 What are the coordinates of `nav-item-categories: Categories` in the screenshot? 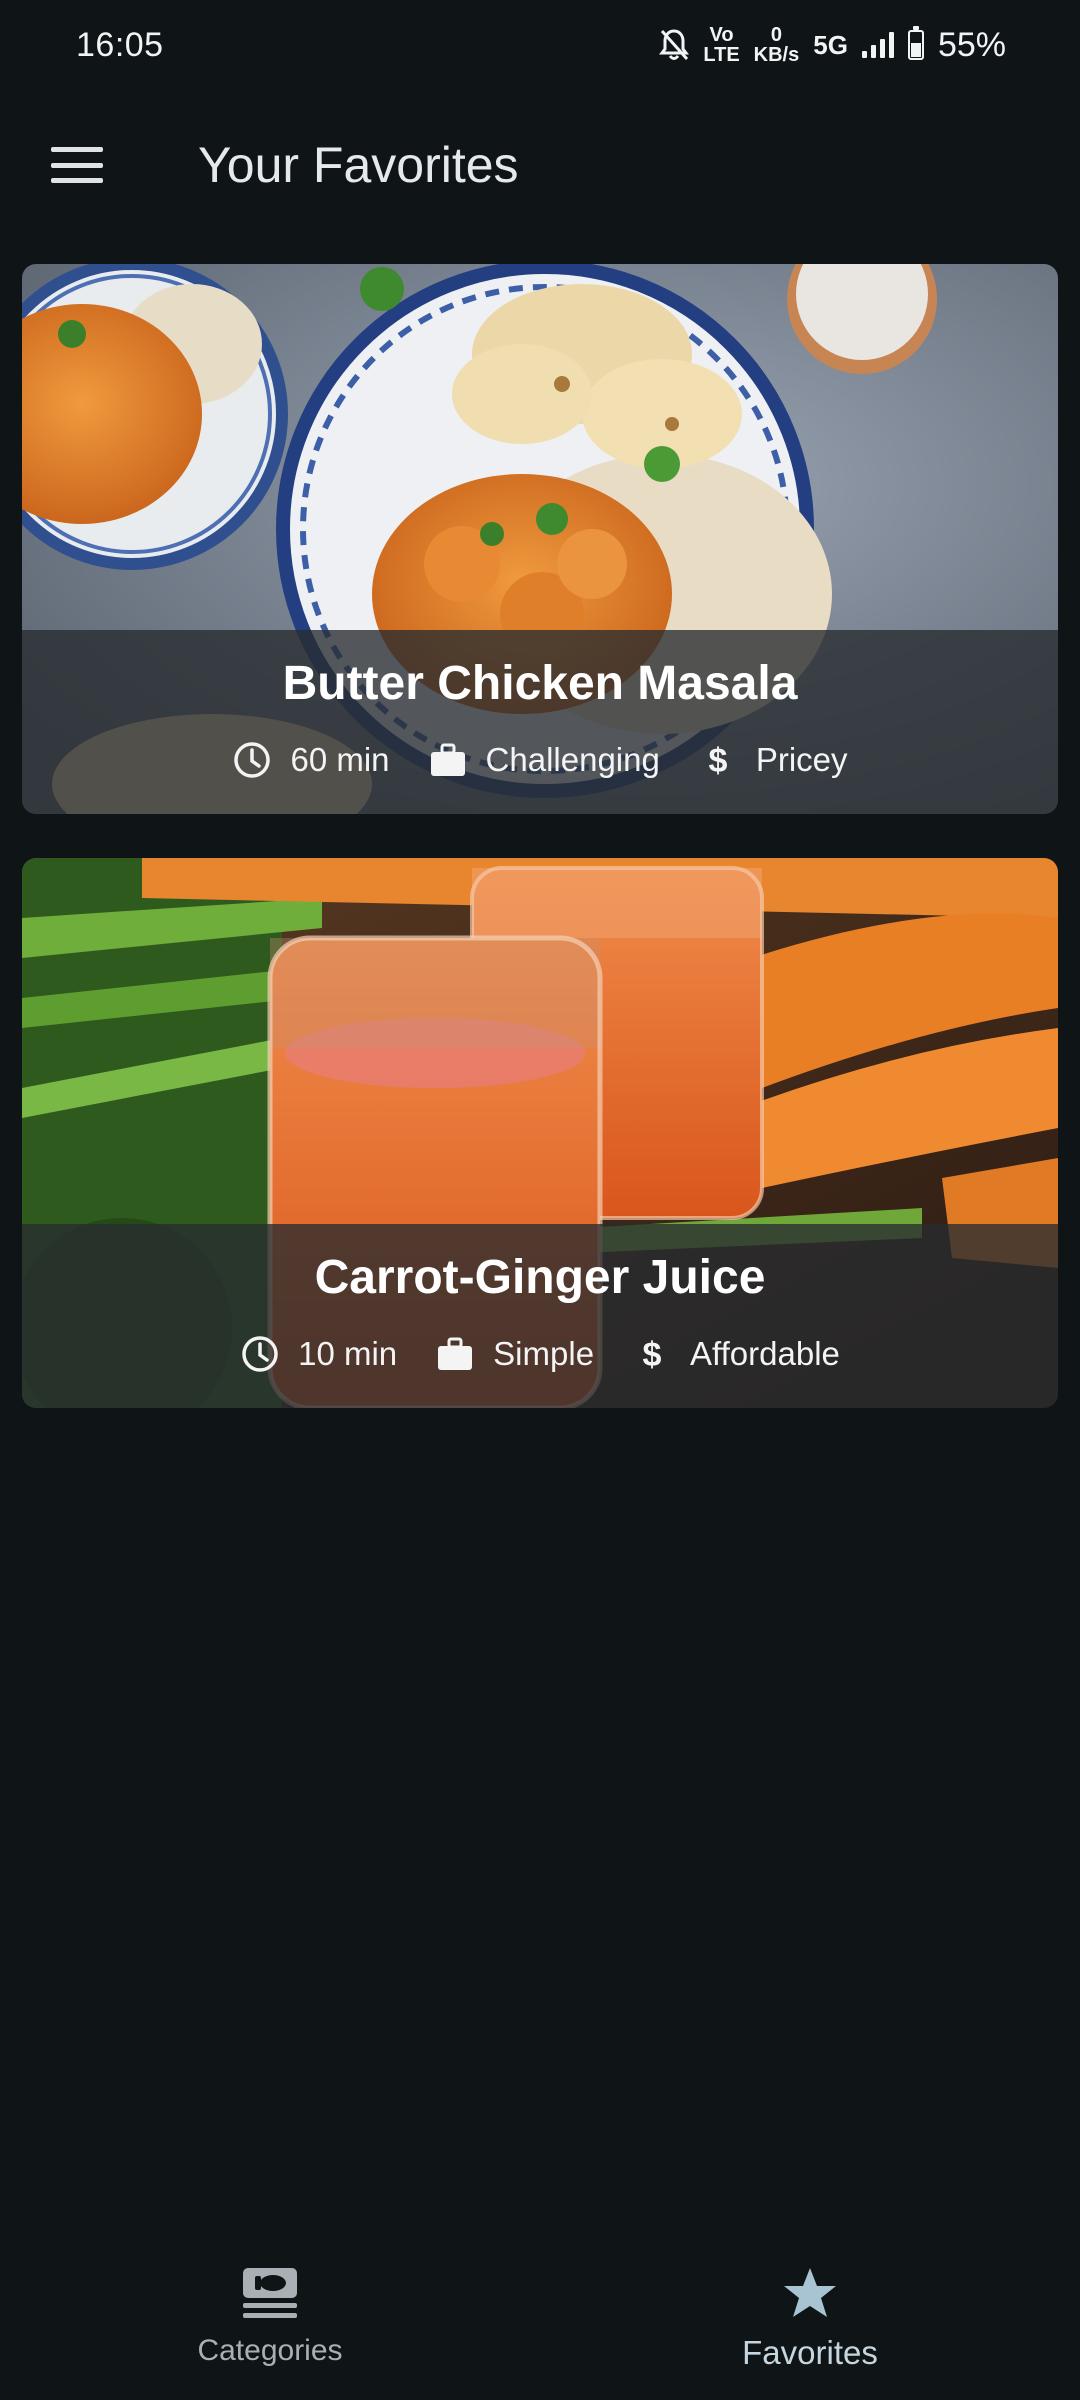 It's located at (270, 2320).